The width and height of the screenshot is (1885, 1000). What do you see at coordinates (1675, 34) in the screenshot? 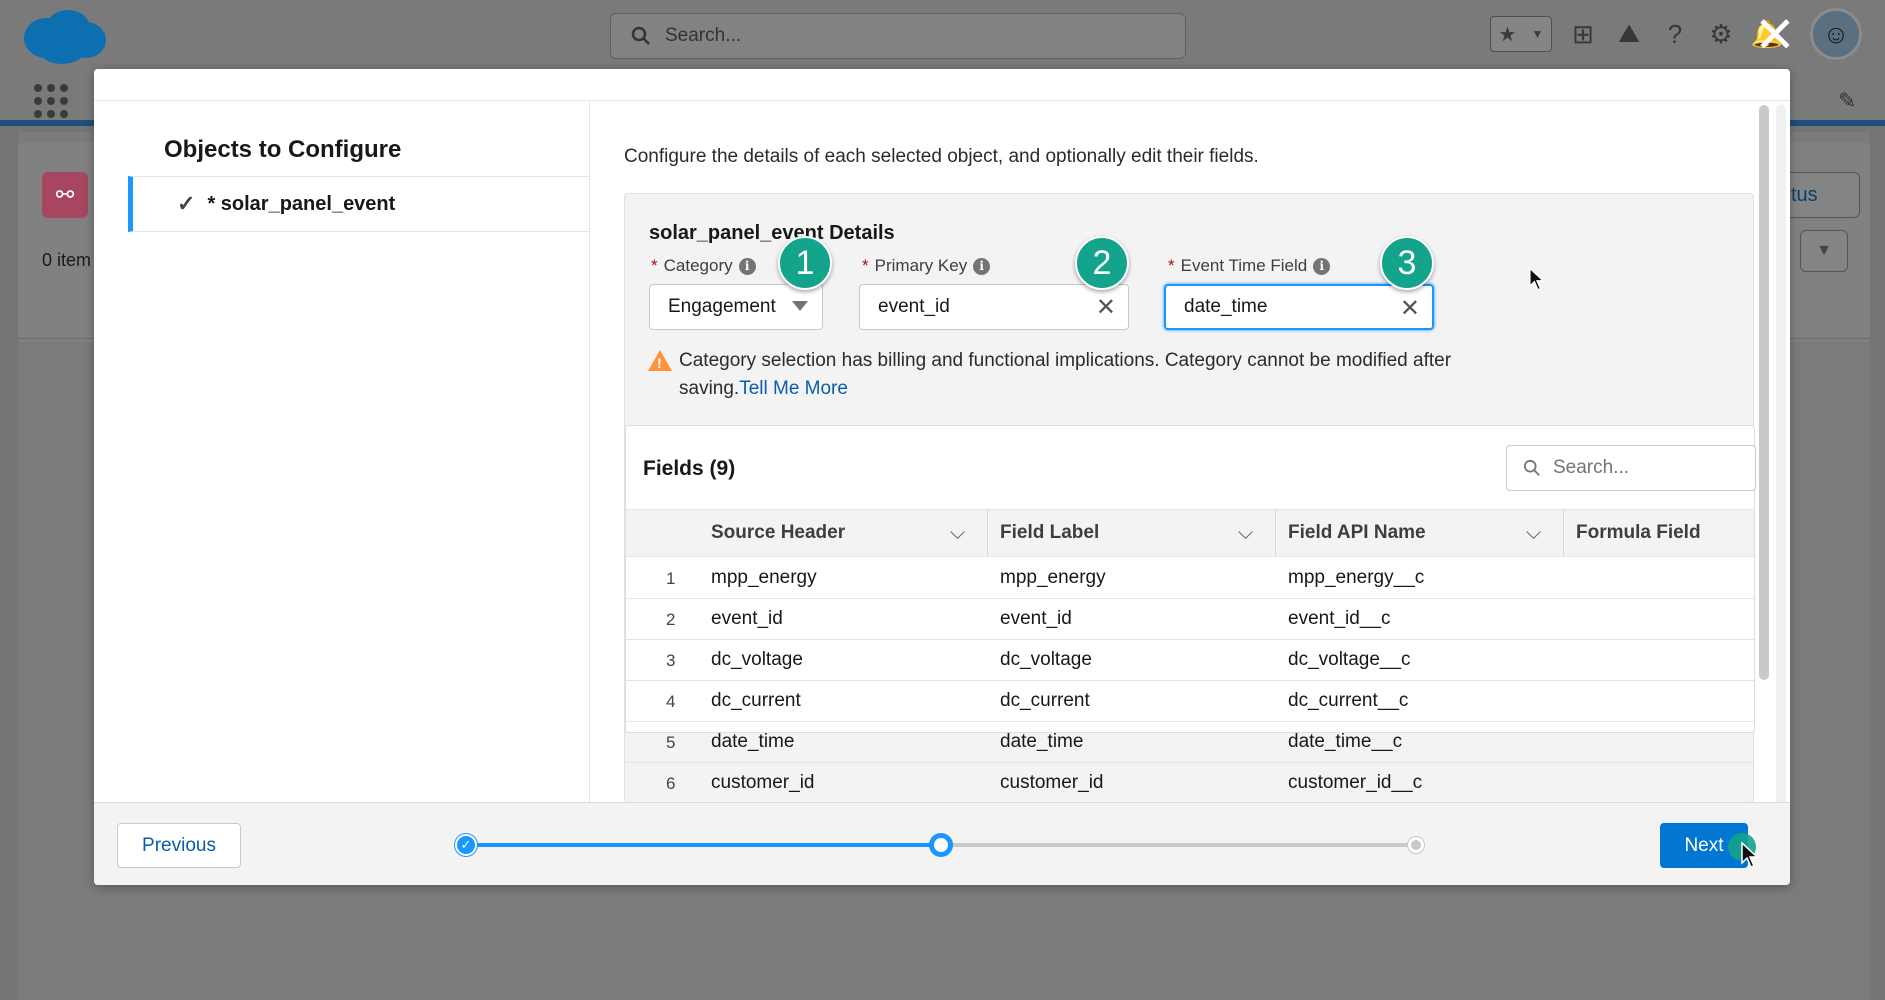
I see `help-icon: ?` at bounding box center [1675, 34].